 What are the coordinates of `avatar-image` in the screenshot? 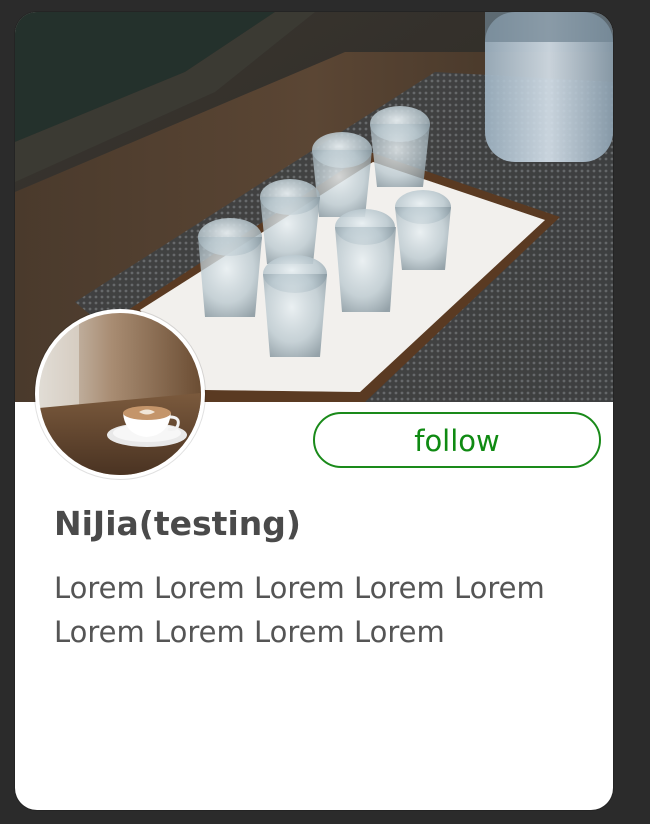 It's located at (120, 394).